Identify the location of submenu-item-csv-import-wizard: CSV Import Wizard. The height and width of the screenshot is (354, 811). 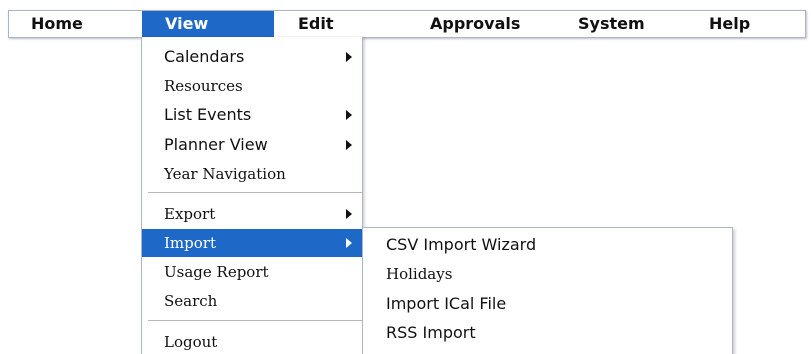
(547, 245).